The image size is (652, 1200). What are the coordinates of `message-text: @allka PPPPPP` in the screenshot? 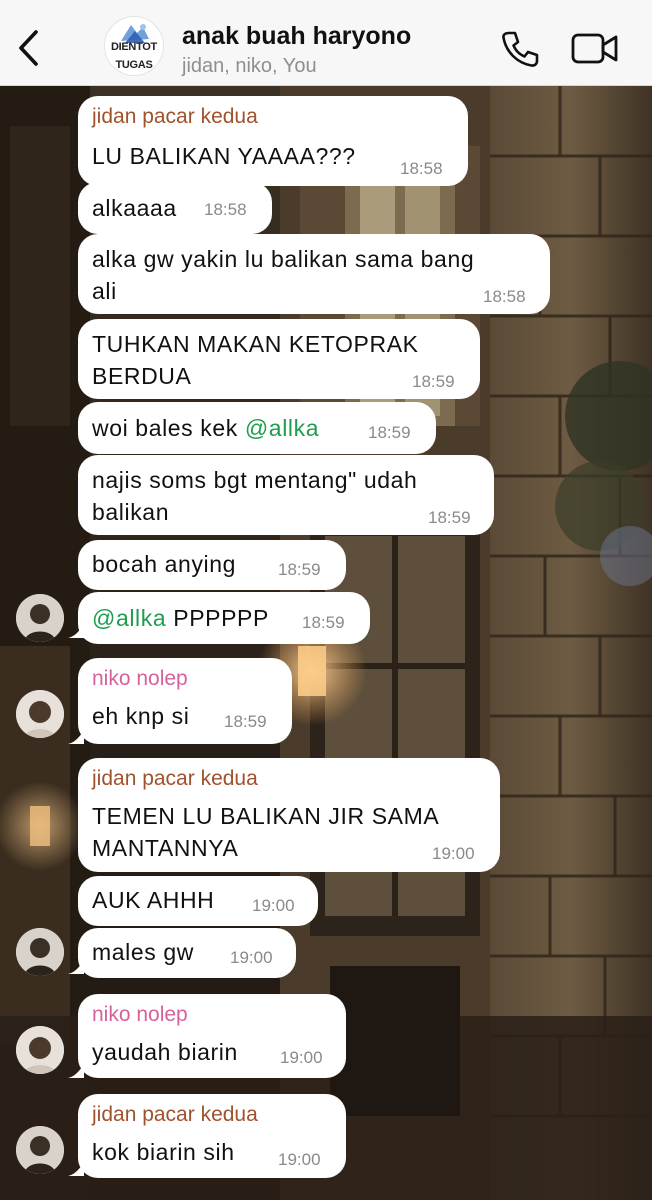 It's located at (180, 618).